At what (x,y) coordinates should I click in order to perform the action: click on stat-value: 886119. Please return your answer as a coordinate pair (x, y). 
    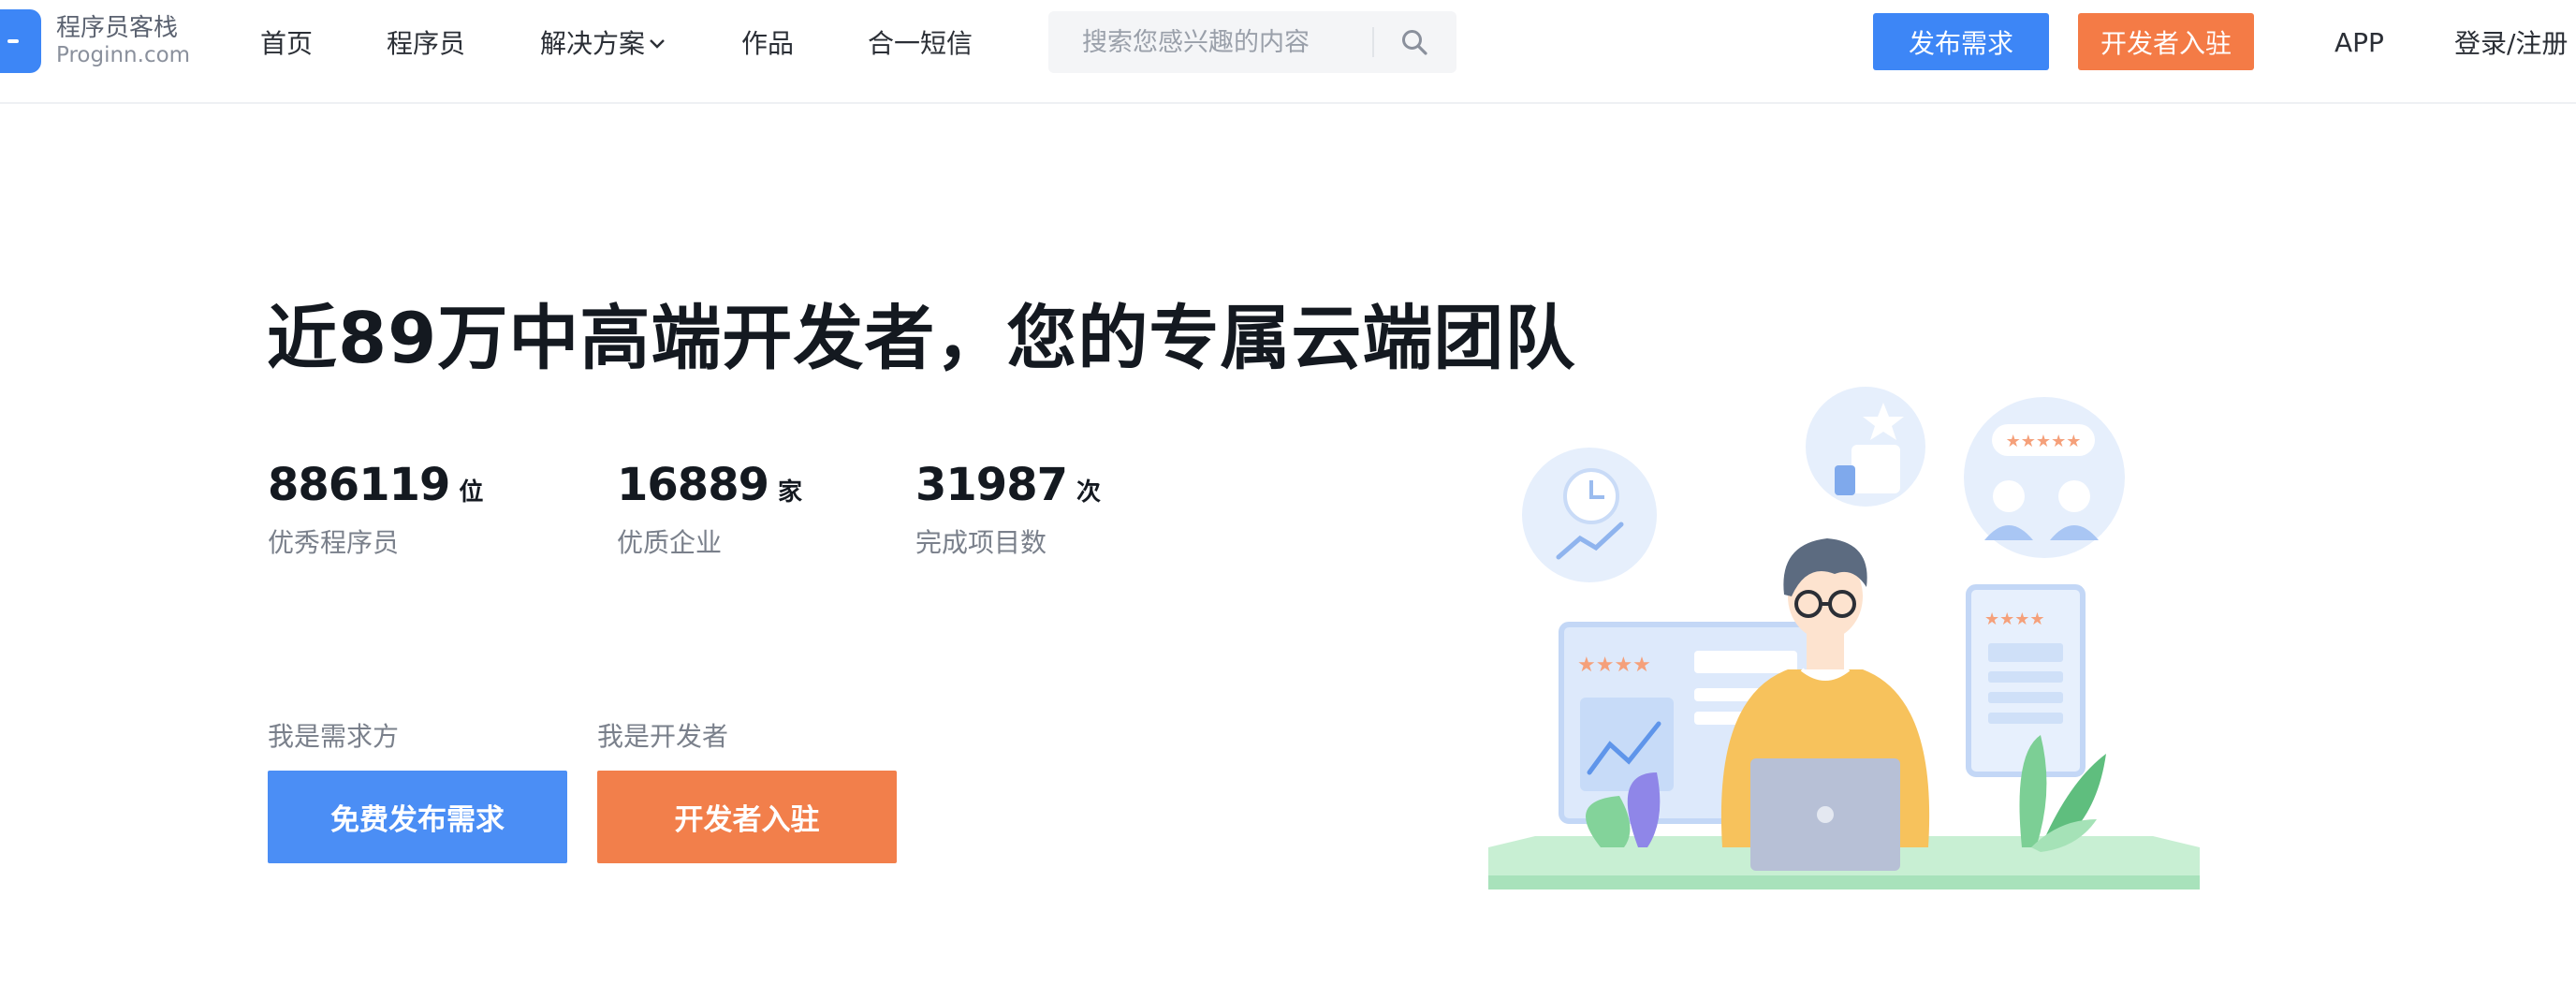
    Looking at the image, I should click on (359, 485).